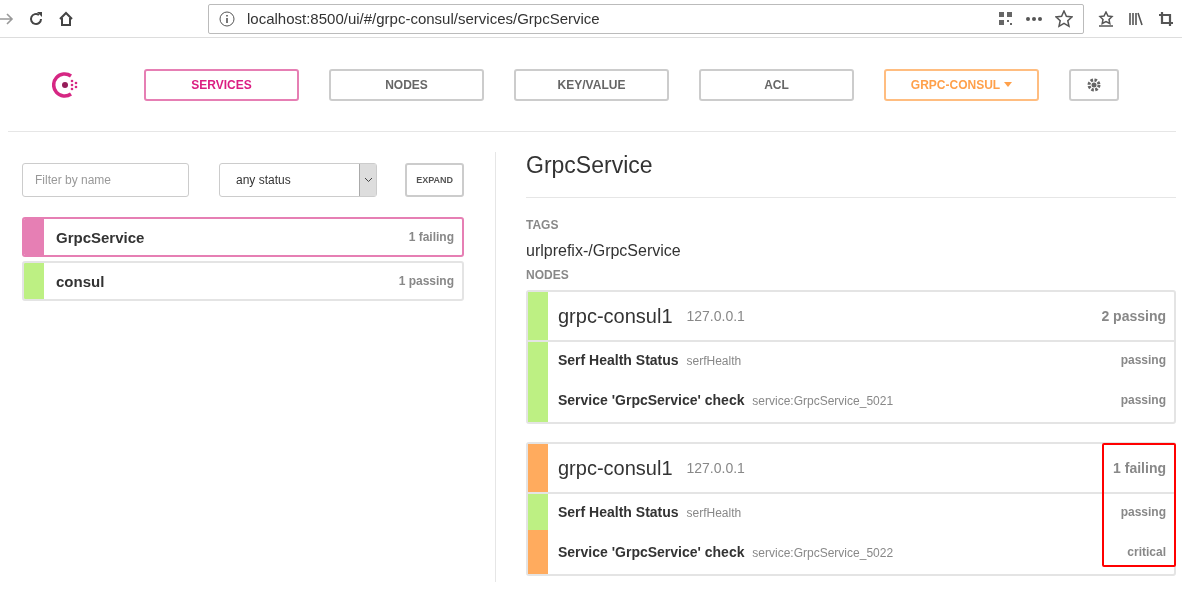 The image size is (1182, 603). I want to click on nav-tab: NODES, so click(406, 84).